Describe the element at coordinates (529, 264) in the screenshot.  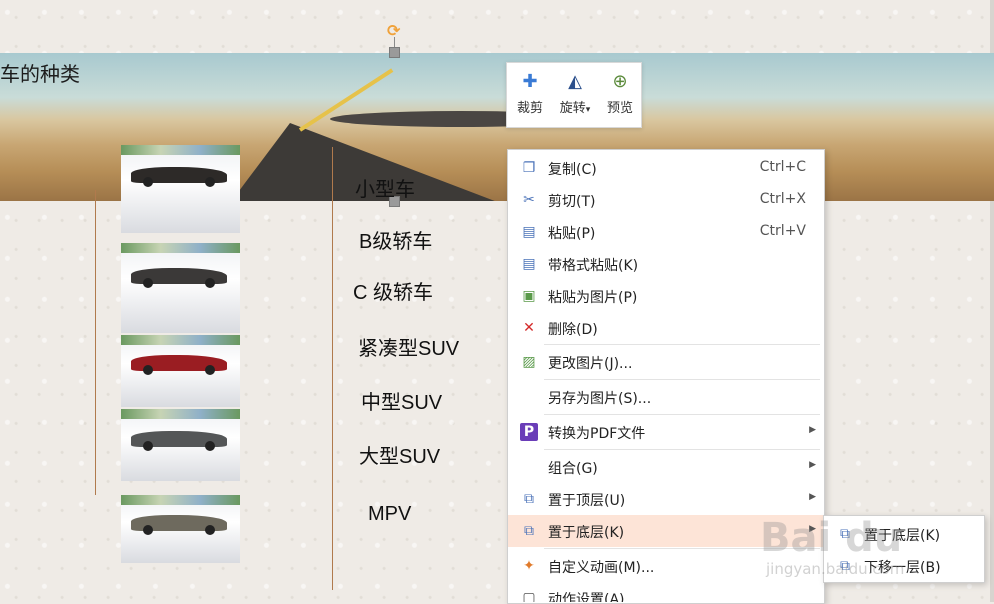
I see `paste-format-icon: ▤` at that location.